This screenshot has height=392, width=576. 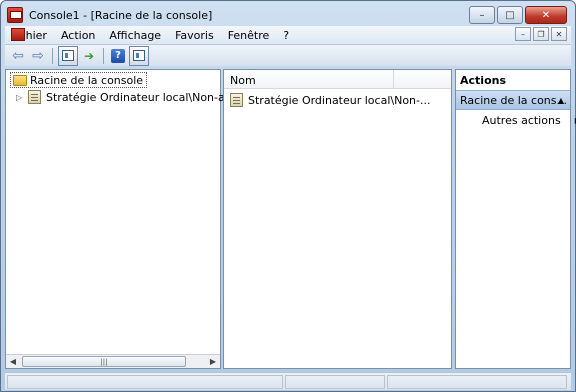 I want to click on mdi-close-button: ✕, so click(x=559, y=34).